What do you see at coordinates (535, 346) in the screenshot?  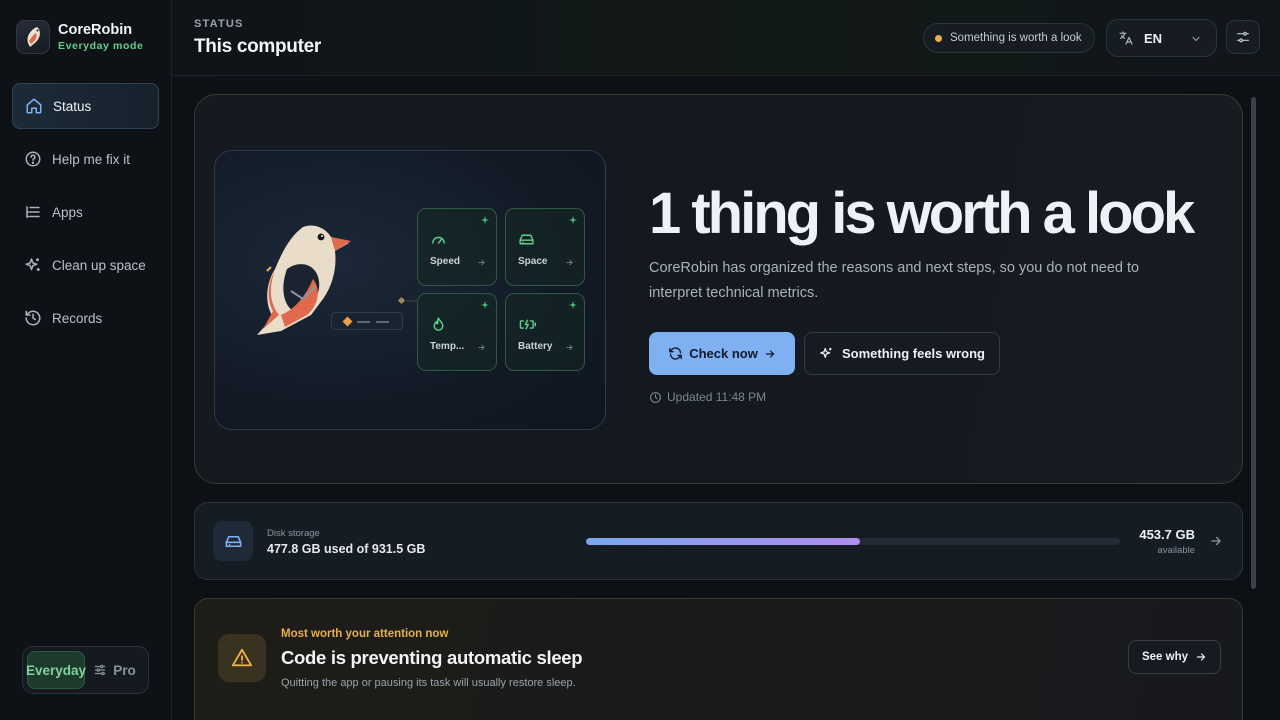 I see `tile-label: Battery` at bounding box center [535, 346].